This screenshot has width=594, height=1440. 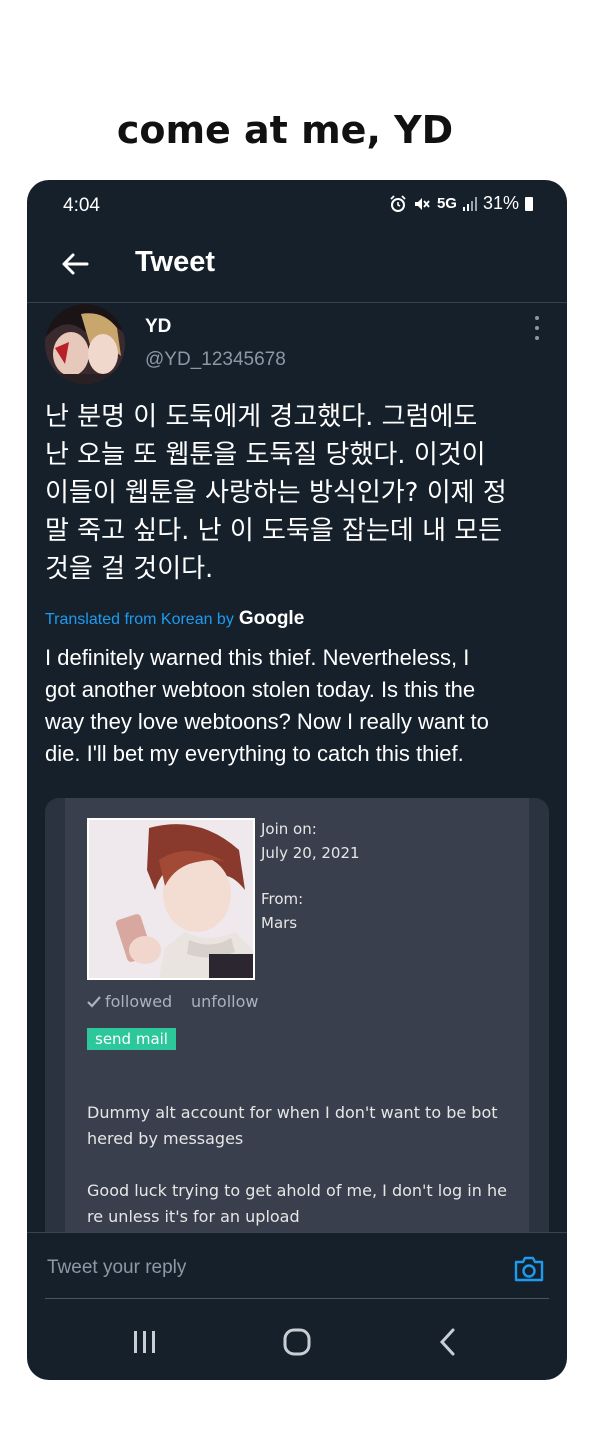 What do you see at coordinates (267, 1268) in the screenshot?
I see `reply-input` at bounding box center [267, 1268].